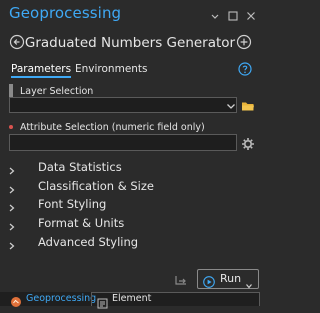 The width and height of the screenshot is (320, 313). I want to click on tab-geoprocessing: Geoprocessing, so click(51, 299).